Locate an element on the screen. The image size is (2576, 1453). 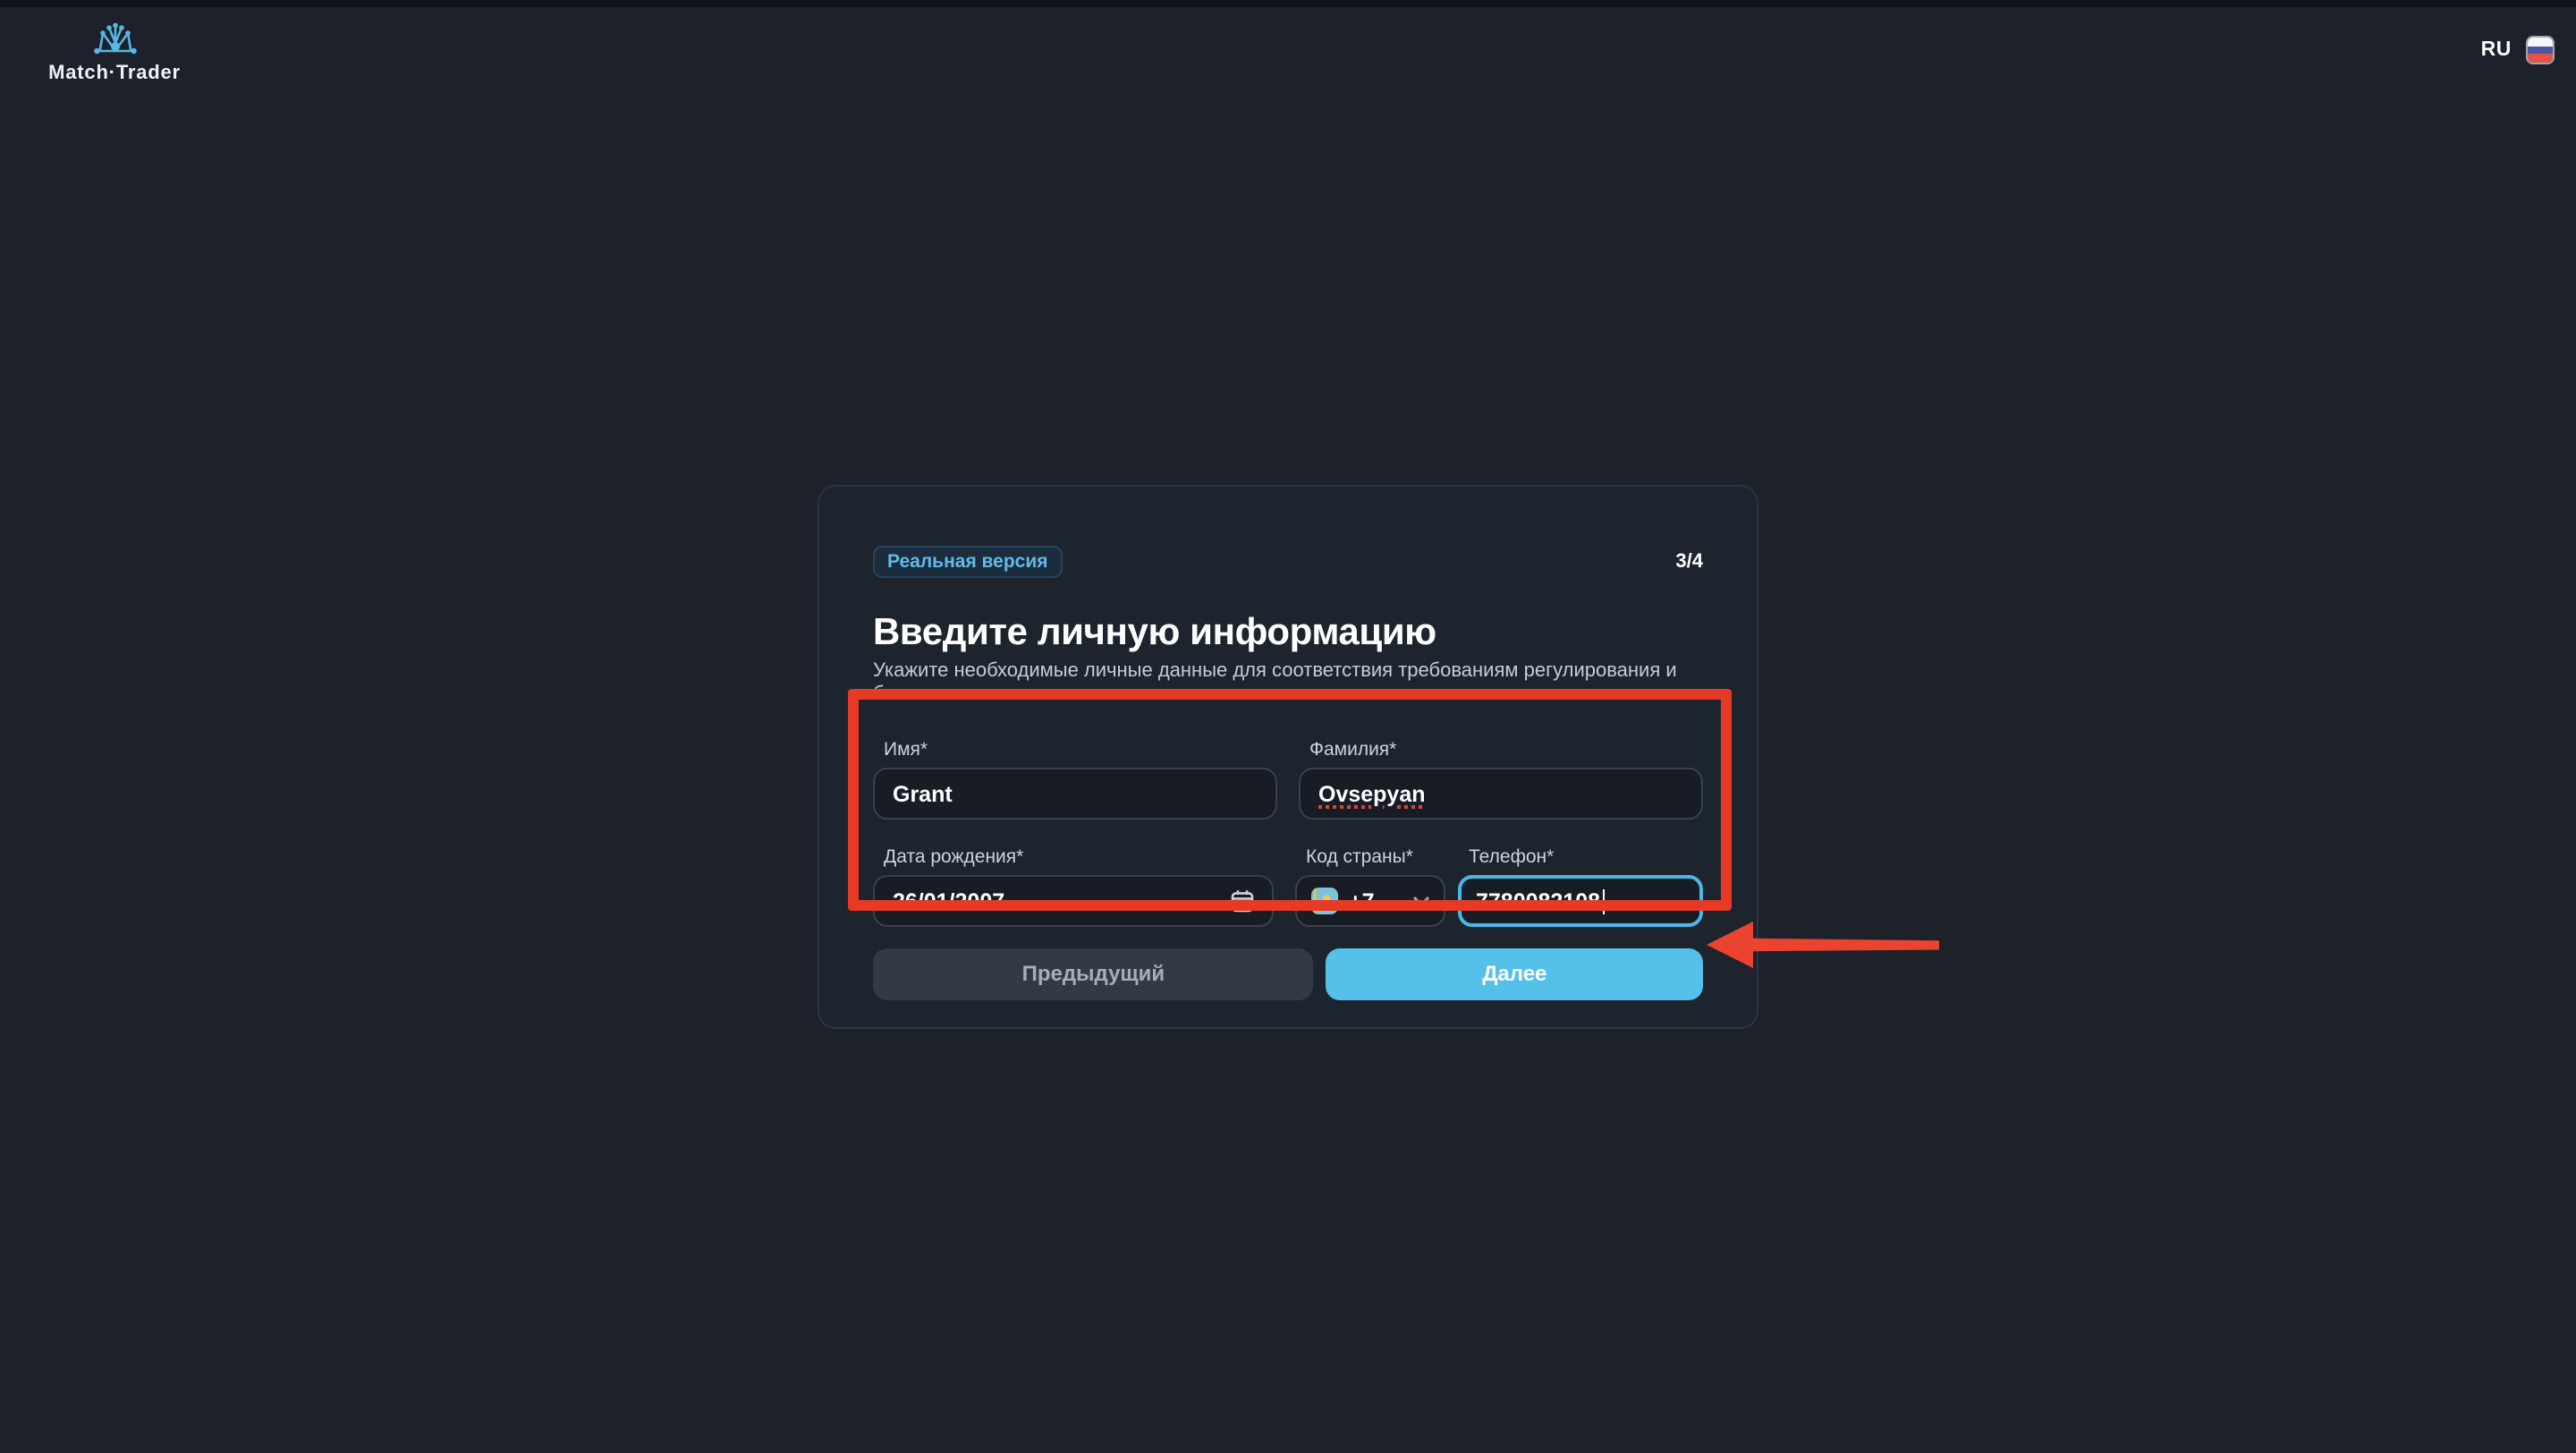
language-selector: RU is located at coordinates (2518, 50).